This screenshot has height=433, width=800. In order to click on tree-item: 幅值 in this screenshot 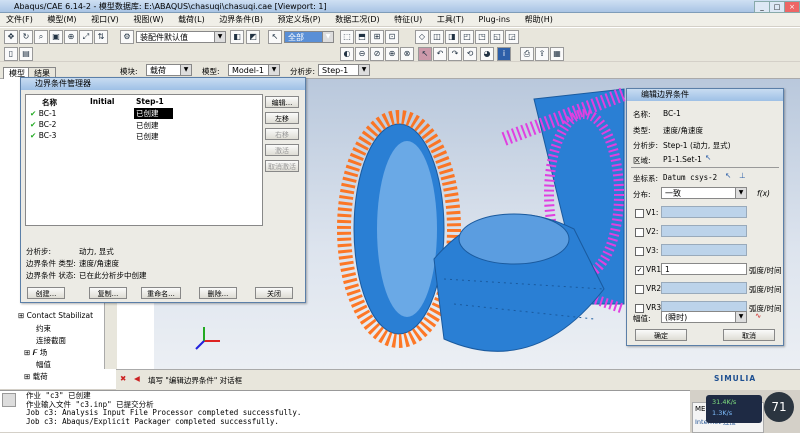, I will do `click(43, 364)`.